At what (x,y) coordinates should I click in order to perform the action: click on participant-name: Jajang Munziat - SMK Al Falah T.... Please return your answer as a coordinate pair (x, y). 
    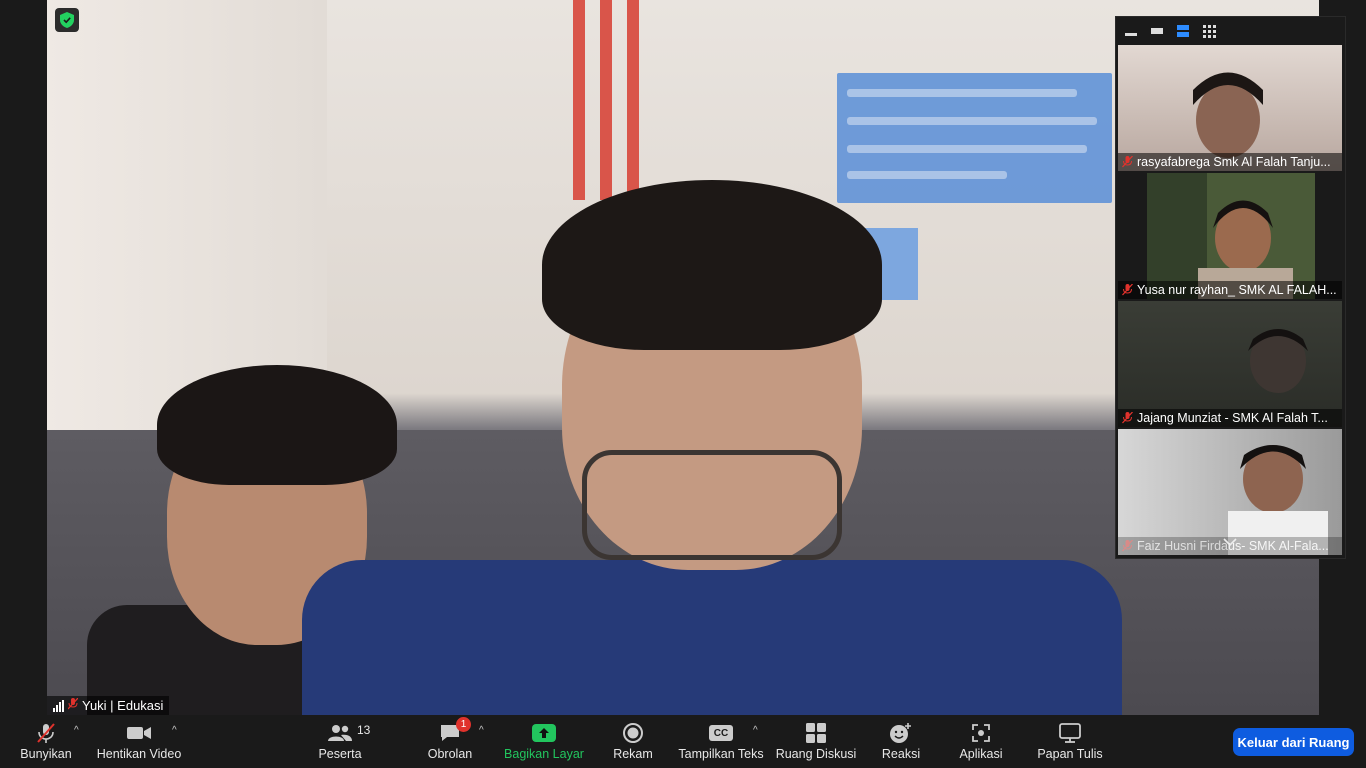
    Looking at the image, I should click on (1232, 418).